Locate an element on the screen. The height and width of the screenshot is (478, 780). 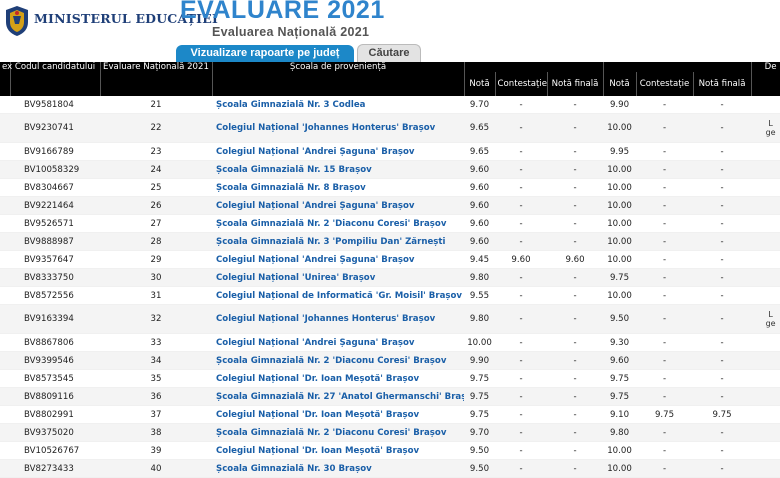
col-header-contestatie-1: Contestație is located at coordinates (521, 84).